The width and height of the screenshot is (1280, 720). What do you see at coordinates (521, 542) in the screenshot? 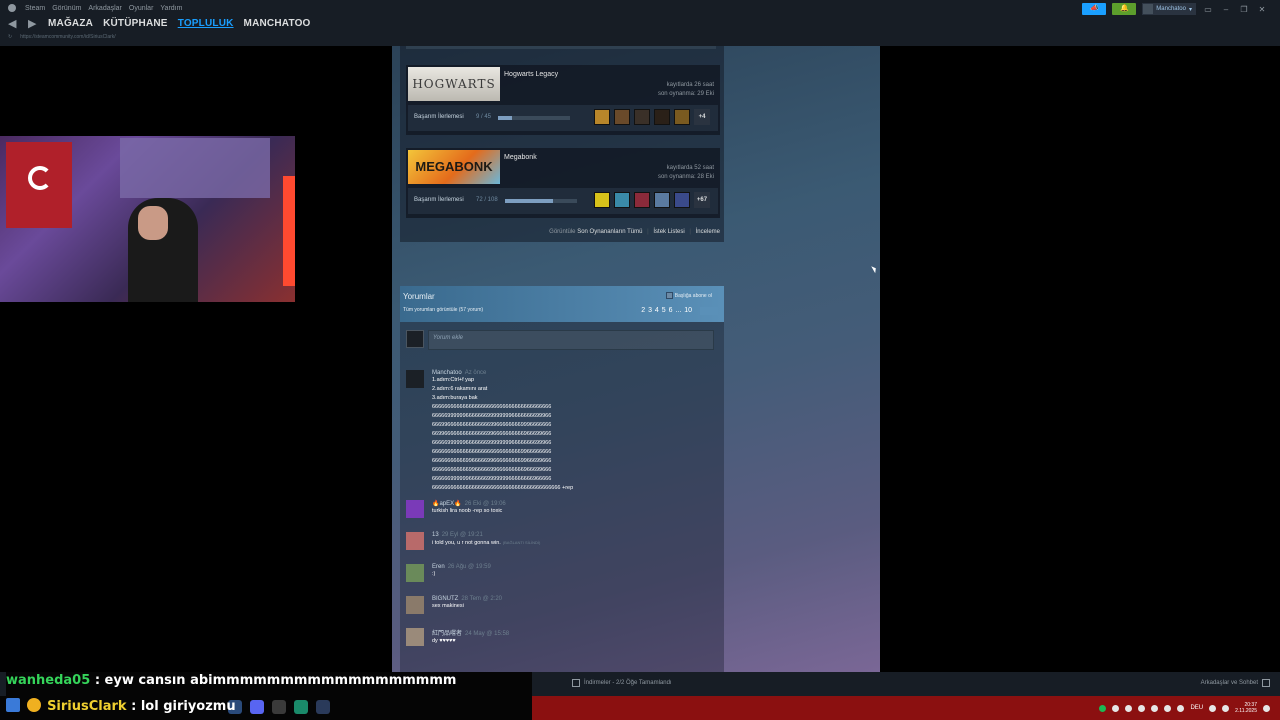
I see `link-removed-label: (BAĞLANTI SİLİNDİ)` at bounding box center [521, 542].